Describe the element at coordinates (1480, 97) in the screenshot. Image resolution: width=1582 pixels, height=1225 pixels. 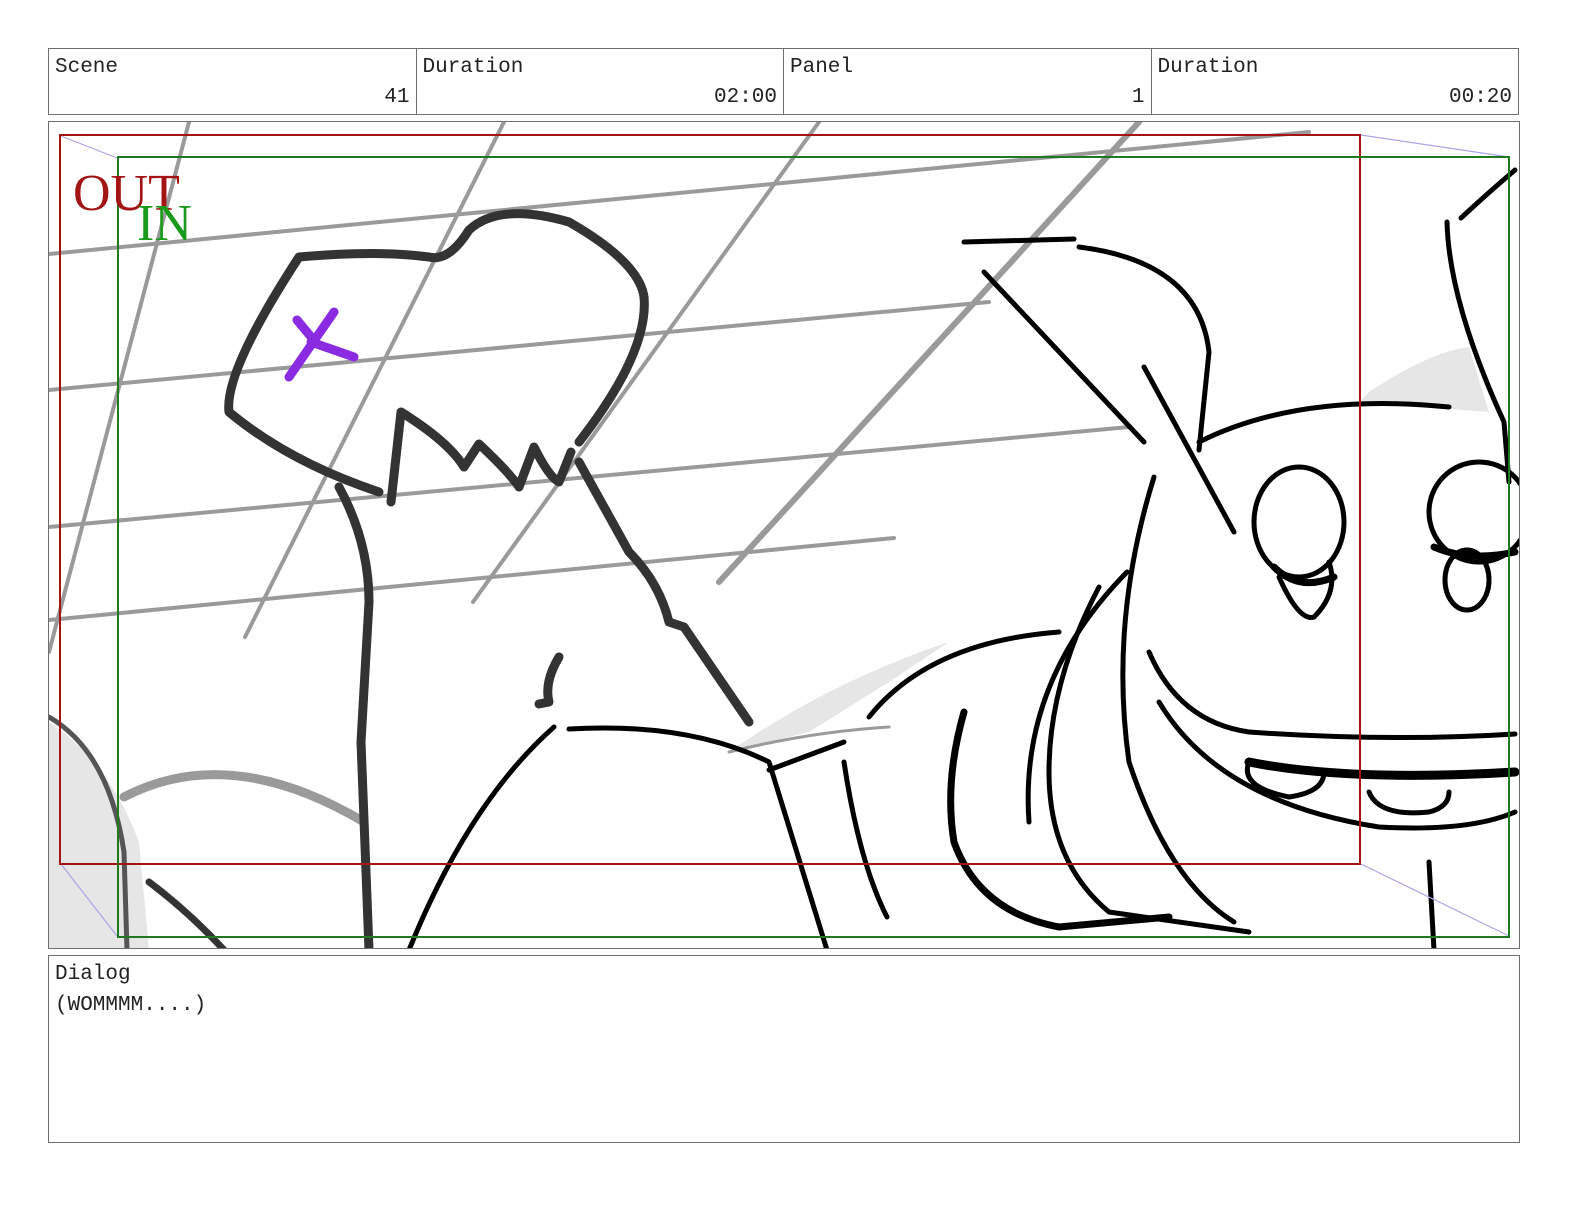
I see `panel-duration-value: 00:20` at that location.